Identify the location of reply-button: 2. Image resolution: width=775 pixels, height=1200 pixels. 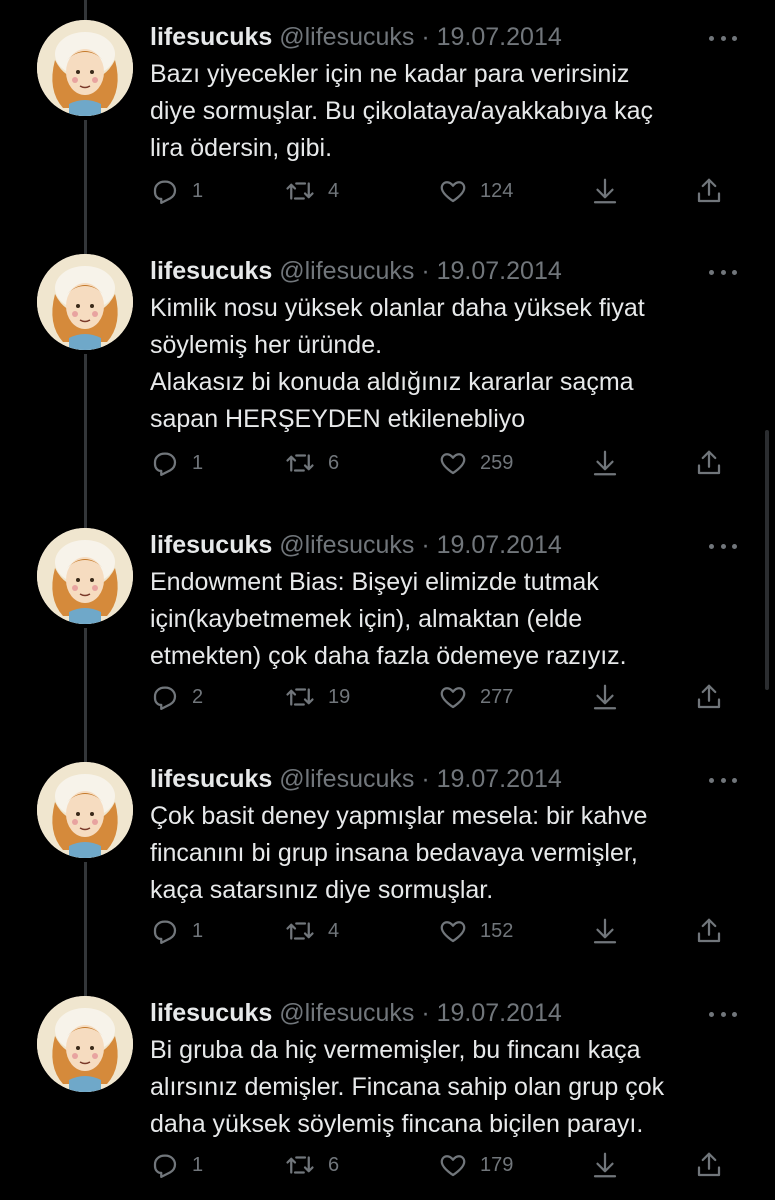
(176, 697).